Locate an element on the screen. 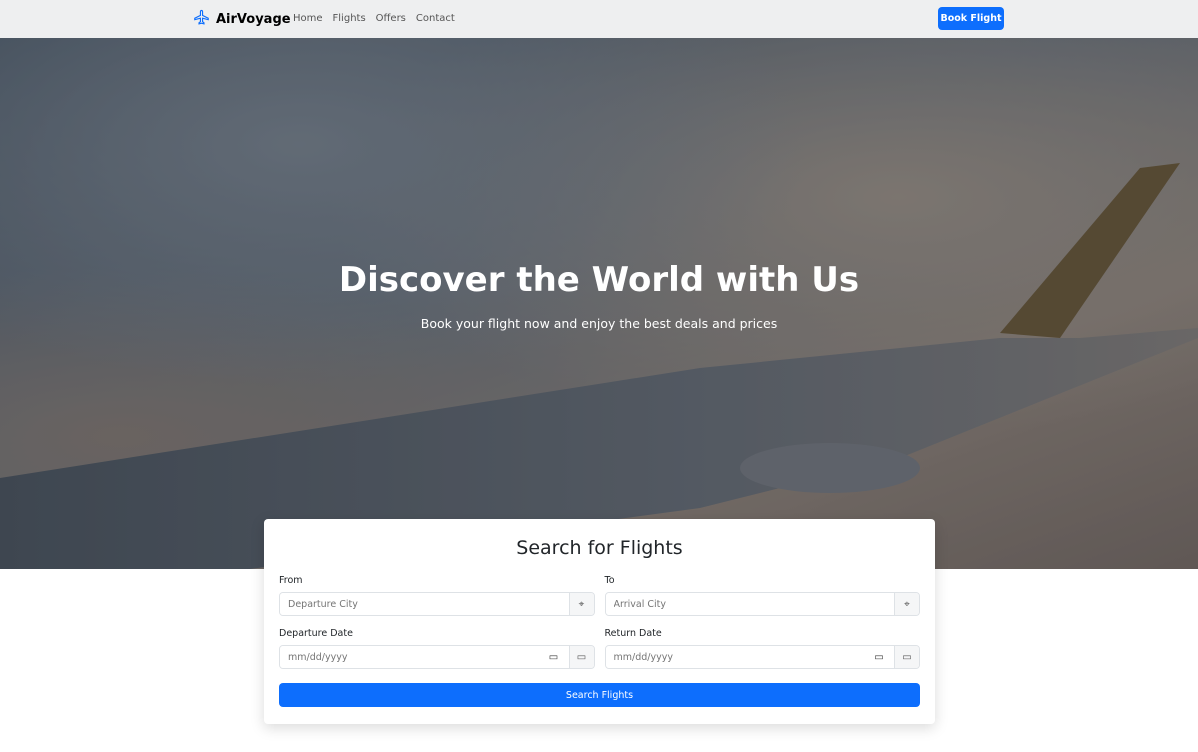 The height and width of the screenshot is (752, 1198). nav-link-contact: Contact is located at coordinates (435, 18).